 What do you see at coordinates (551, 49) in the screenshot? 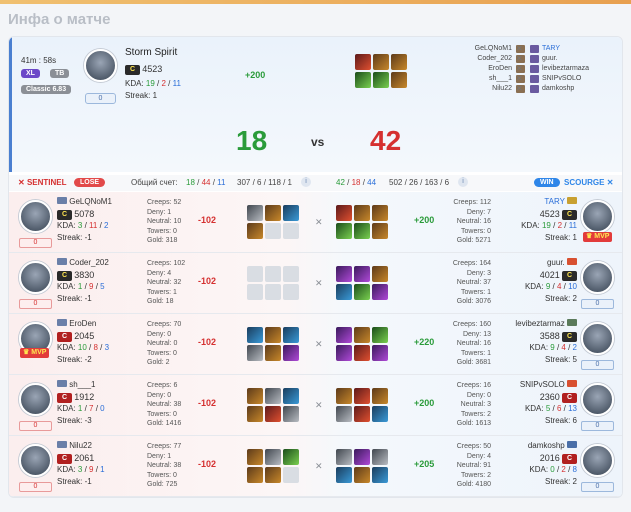
I see `player-right-name: TARY` at bounding box center [551, 49].